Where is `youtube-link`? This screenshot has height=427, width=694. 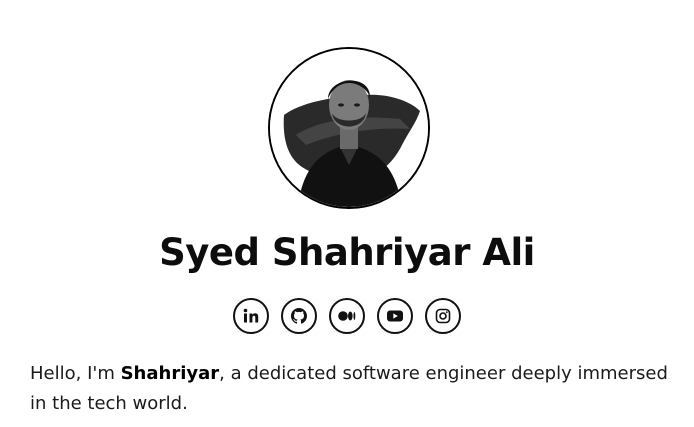 youtube-link is located at coordinates (395, 316).